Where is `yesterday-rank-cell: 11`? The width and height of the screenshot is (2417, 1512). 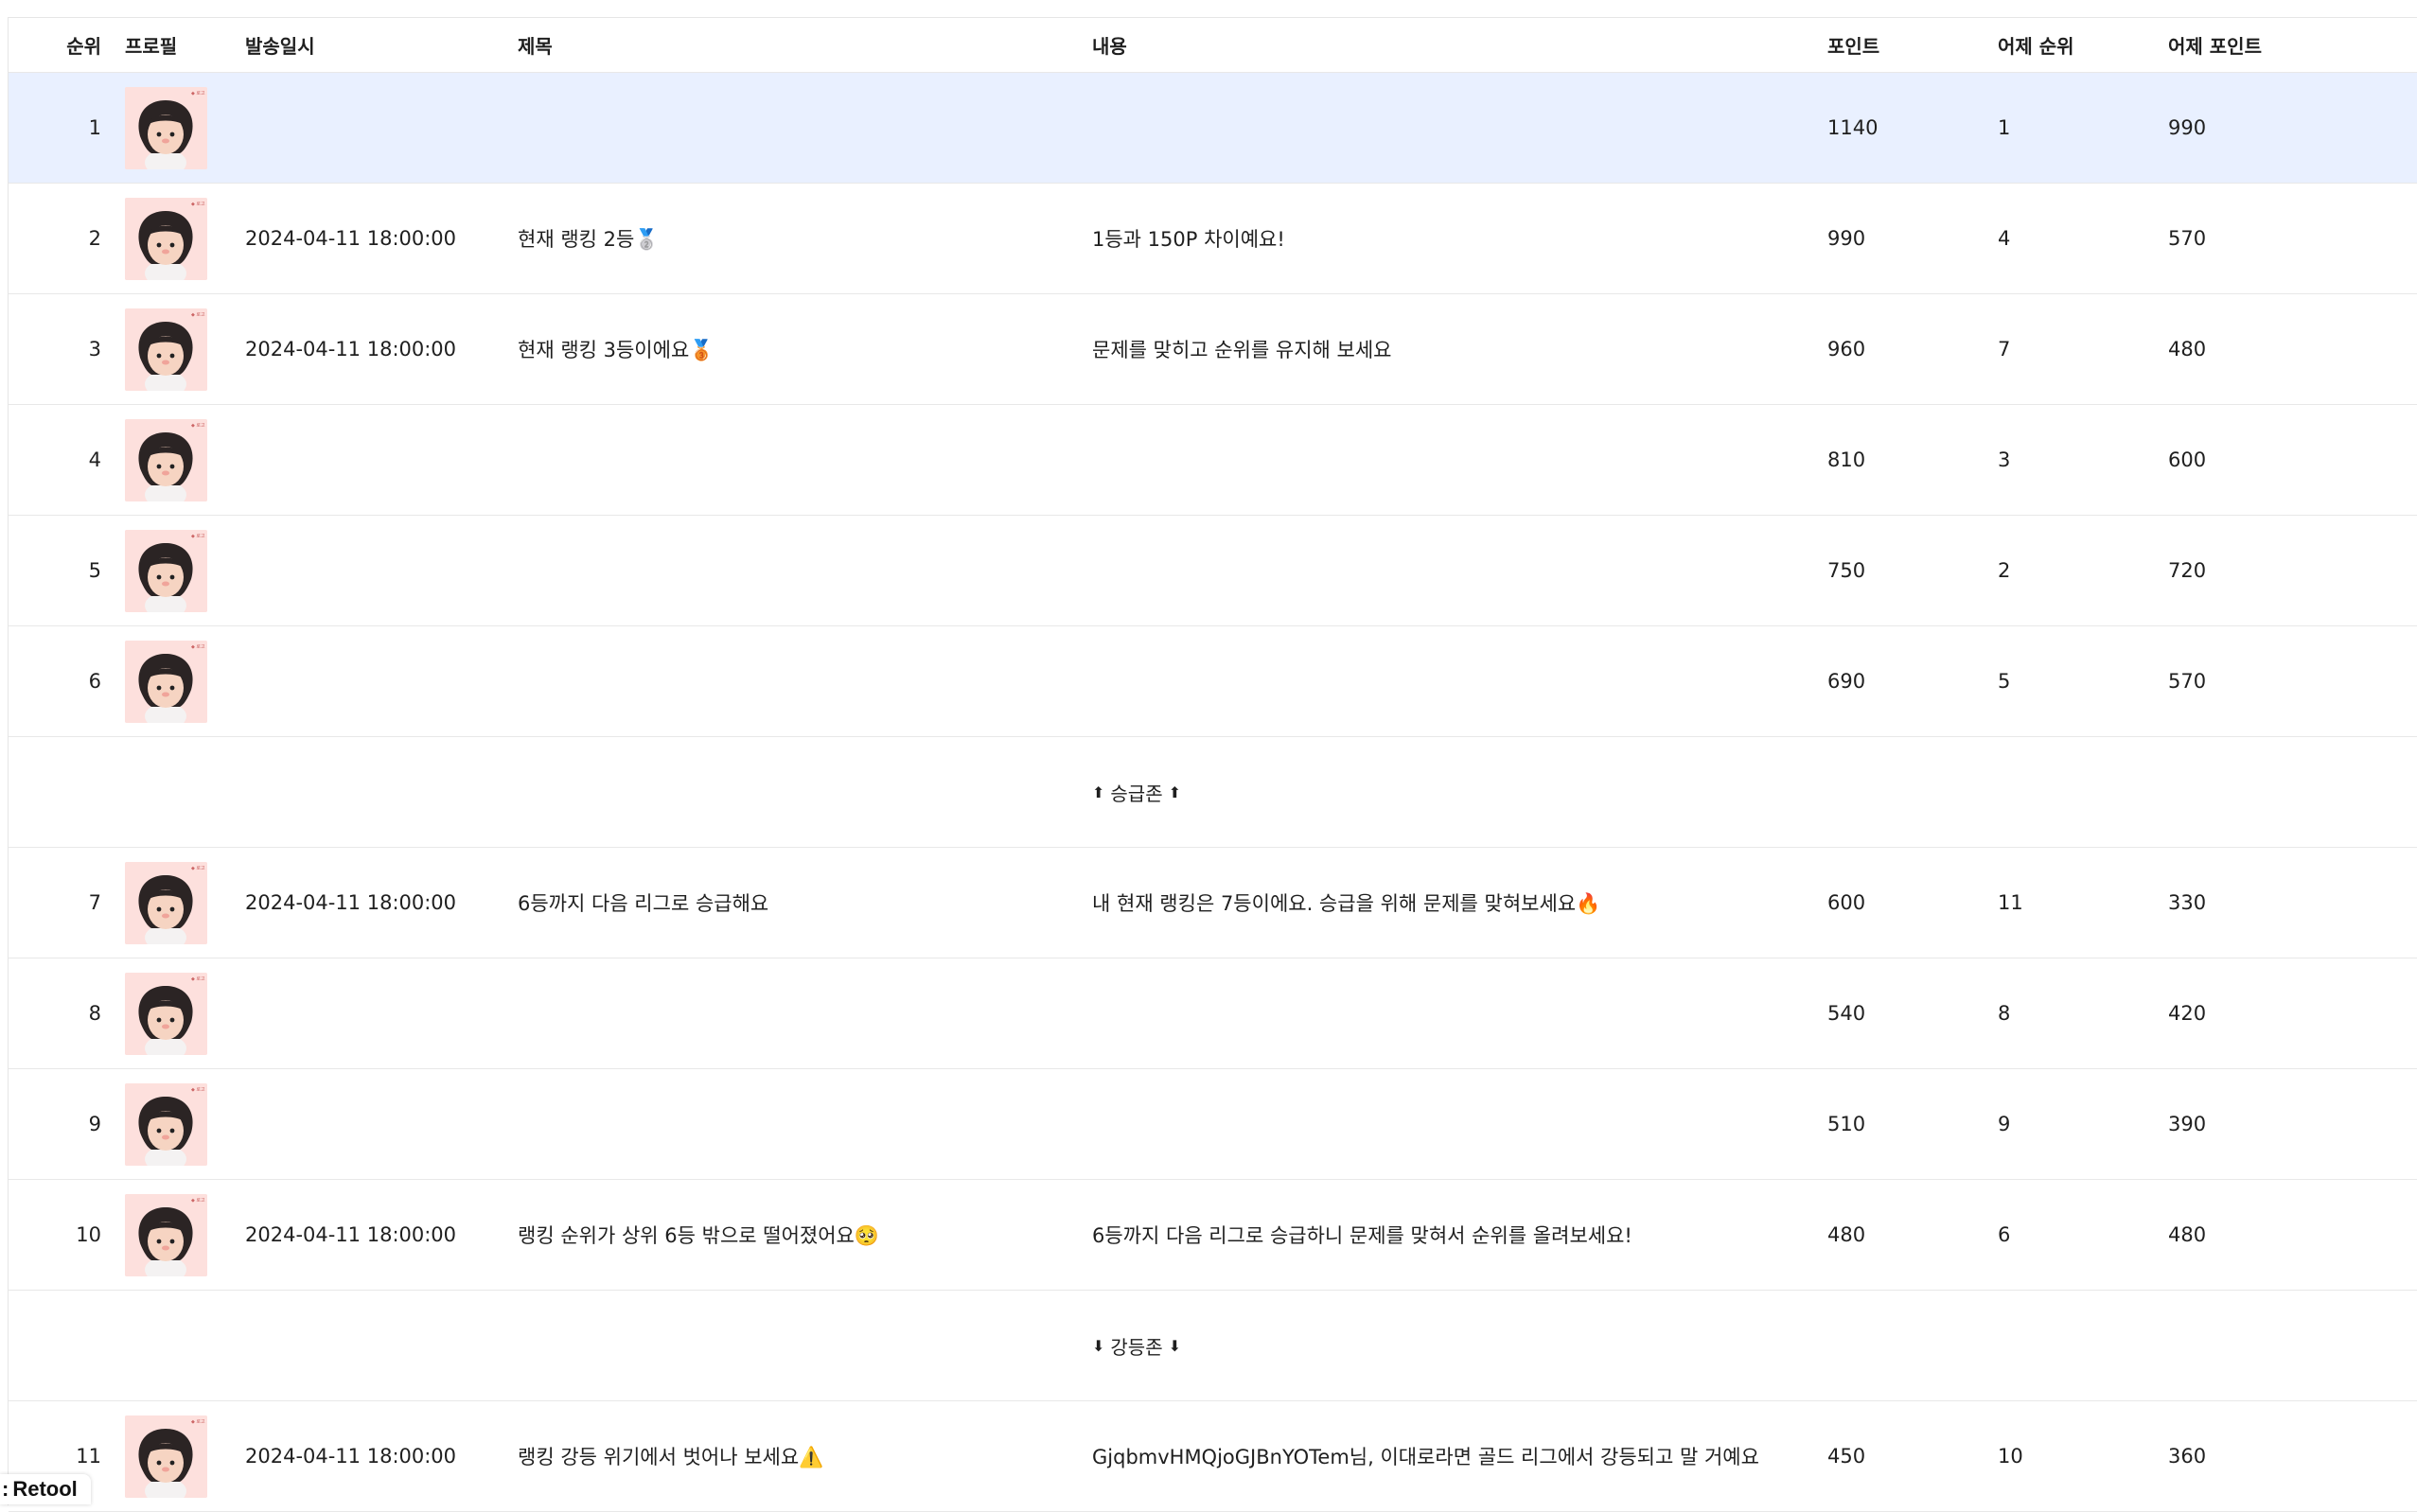
yesterday-rank-cell: 11 is located at coordinates (2010, 902).